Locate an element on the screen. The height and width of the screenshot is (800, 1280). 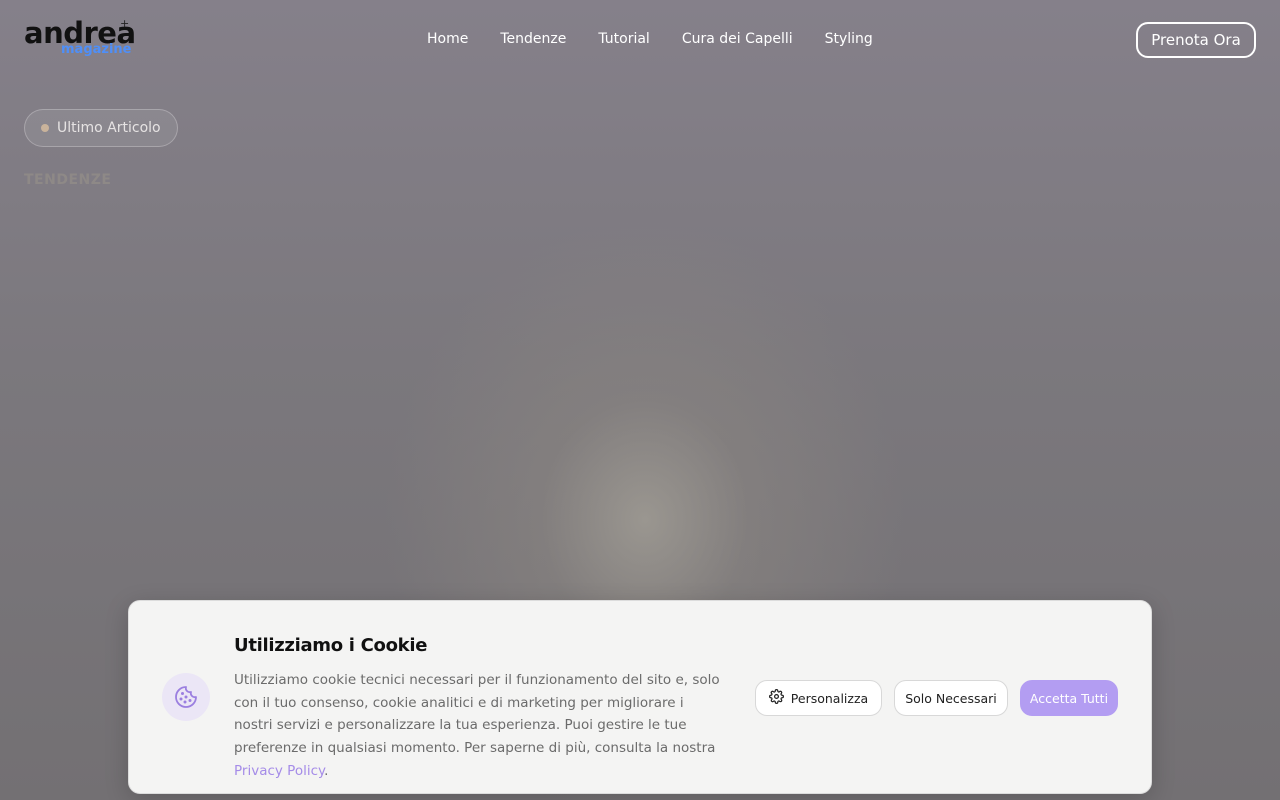
only-necessary-button: Solo Necessari is located at coordinates (951, 698).